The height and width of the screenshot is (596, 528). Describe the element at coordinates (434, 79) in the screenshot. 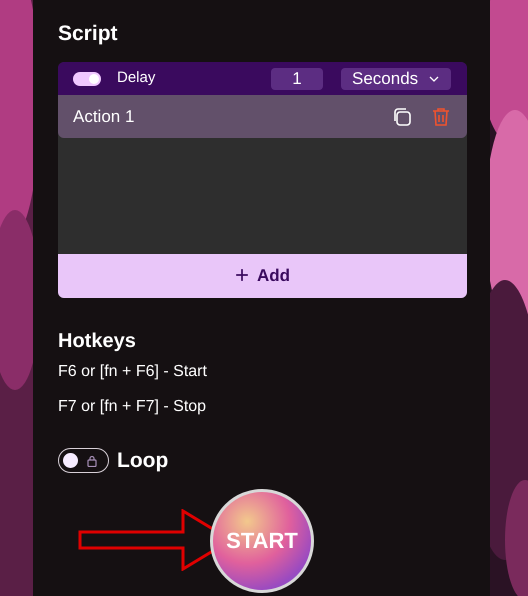

I see `chevron-down-icon` at that location.